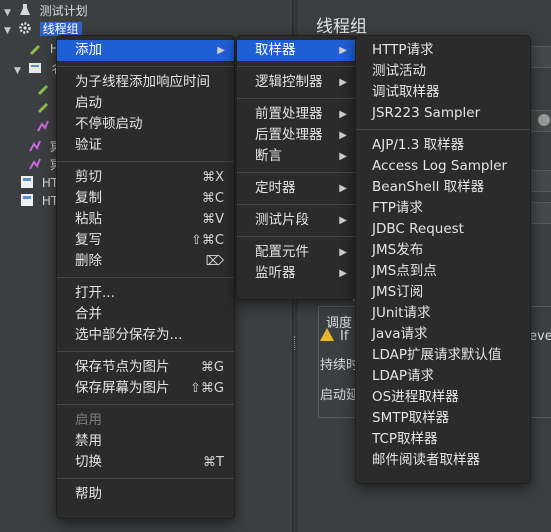  Describe the element at coordinates (88, 240) in the screenshot. I see `menu-item-label: 复写` at that location.